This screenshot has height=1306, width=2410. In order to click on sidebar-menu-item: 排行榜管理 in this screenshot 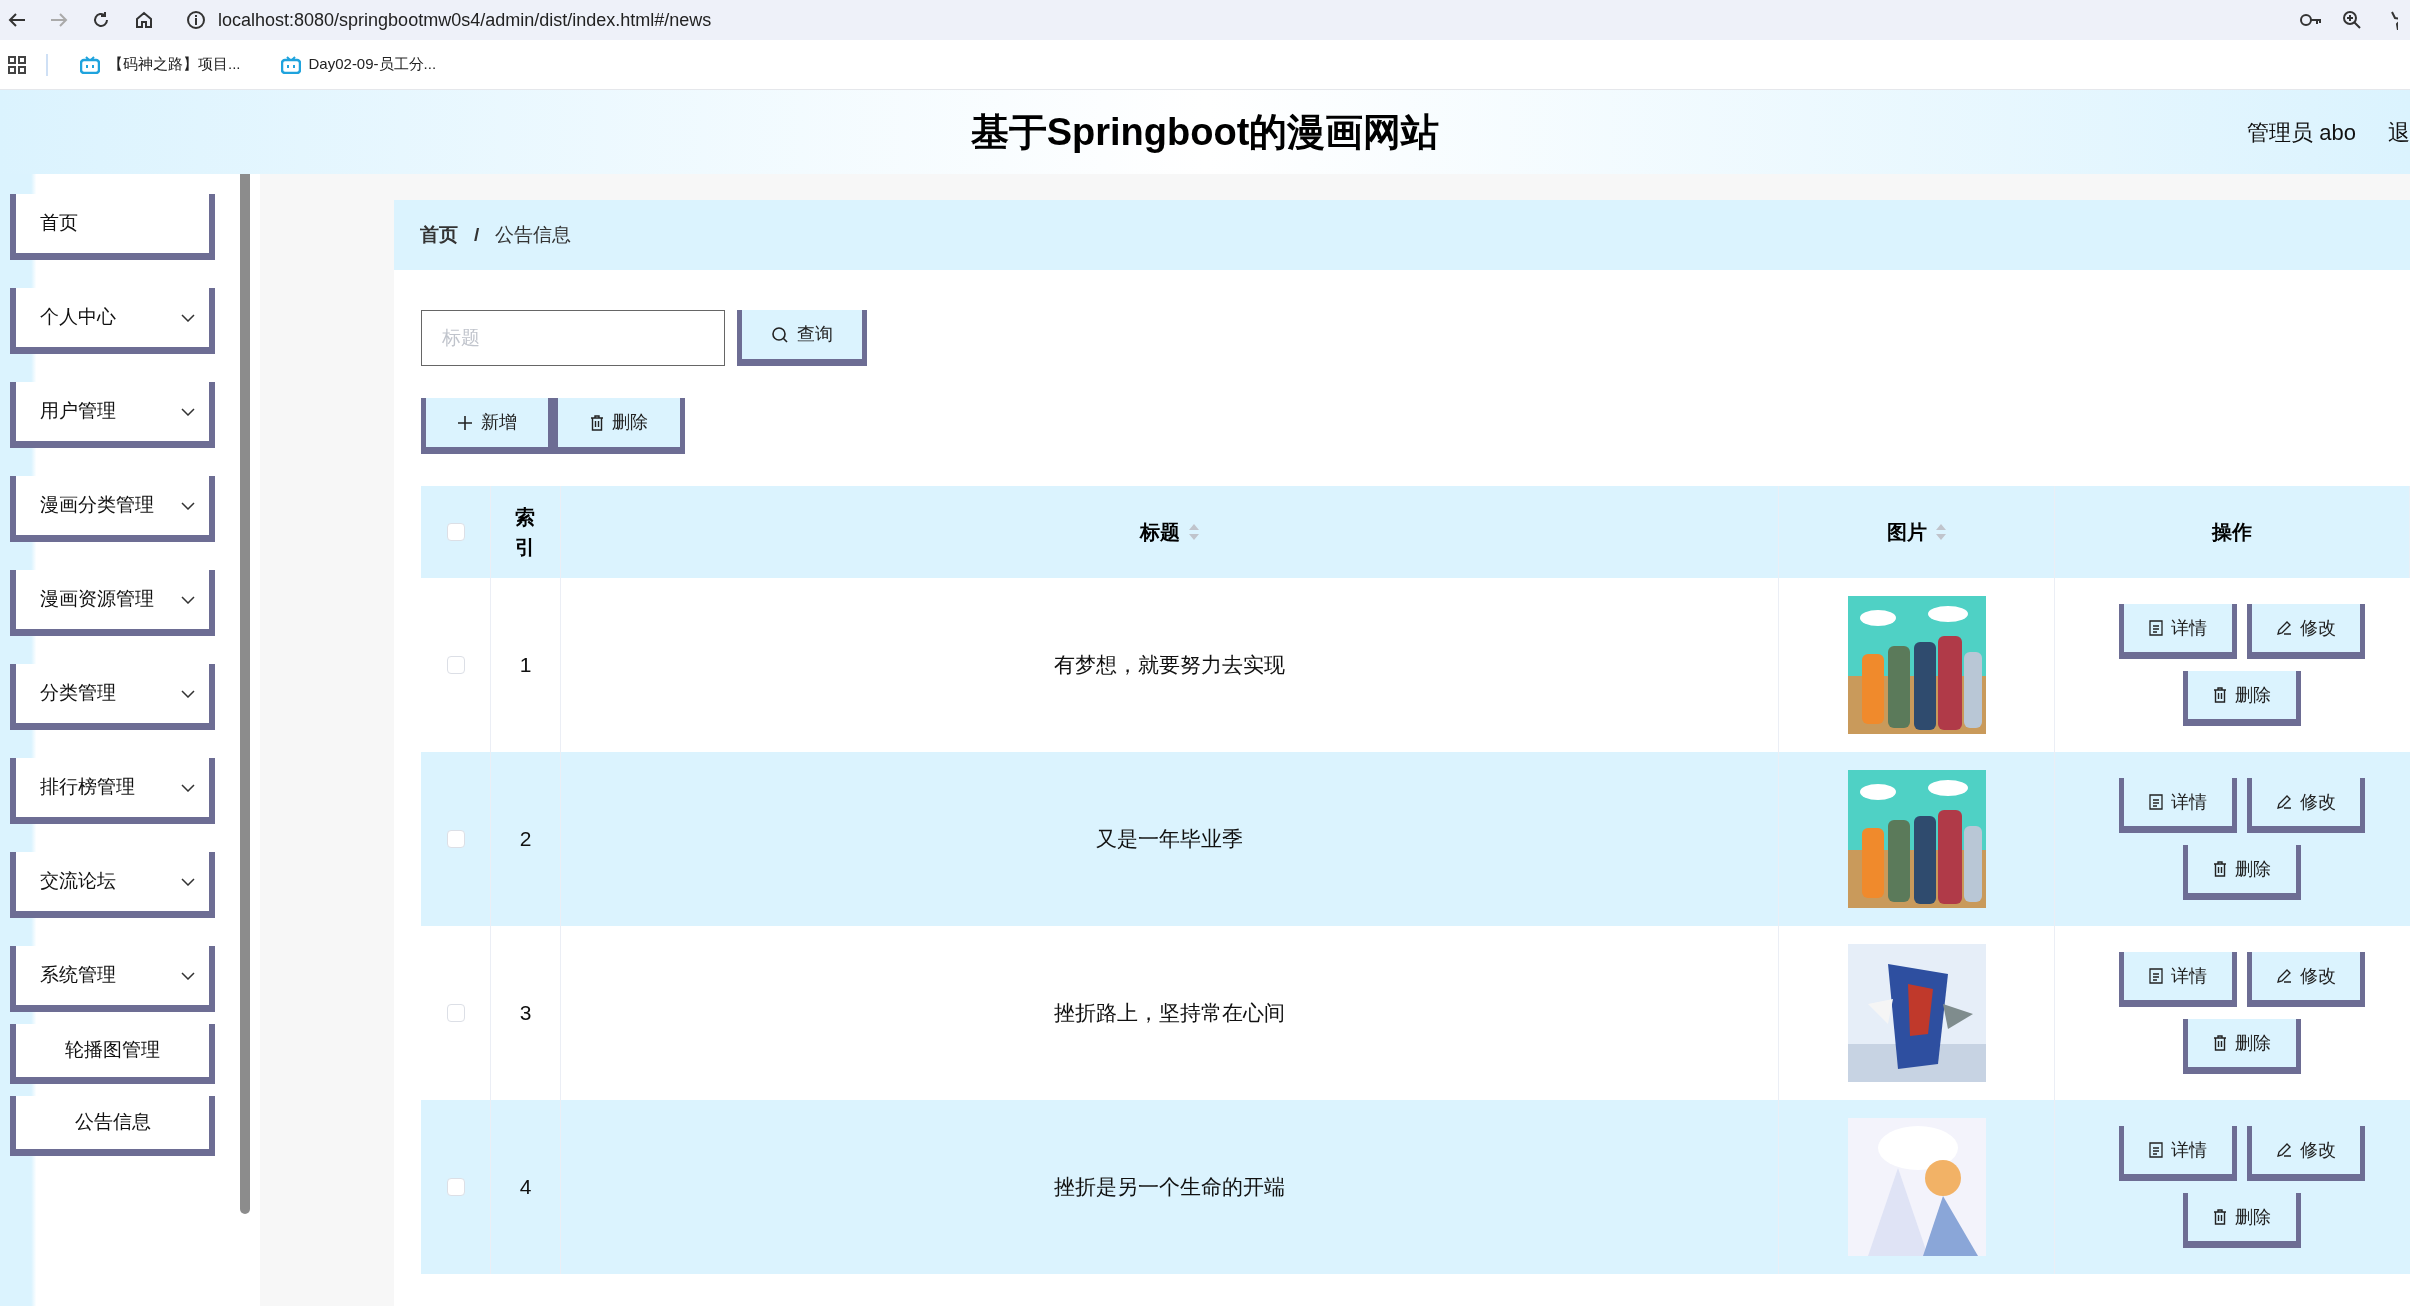, I will do `click(112, 791)`.